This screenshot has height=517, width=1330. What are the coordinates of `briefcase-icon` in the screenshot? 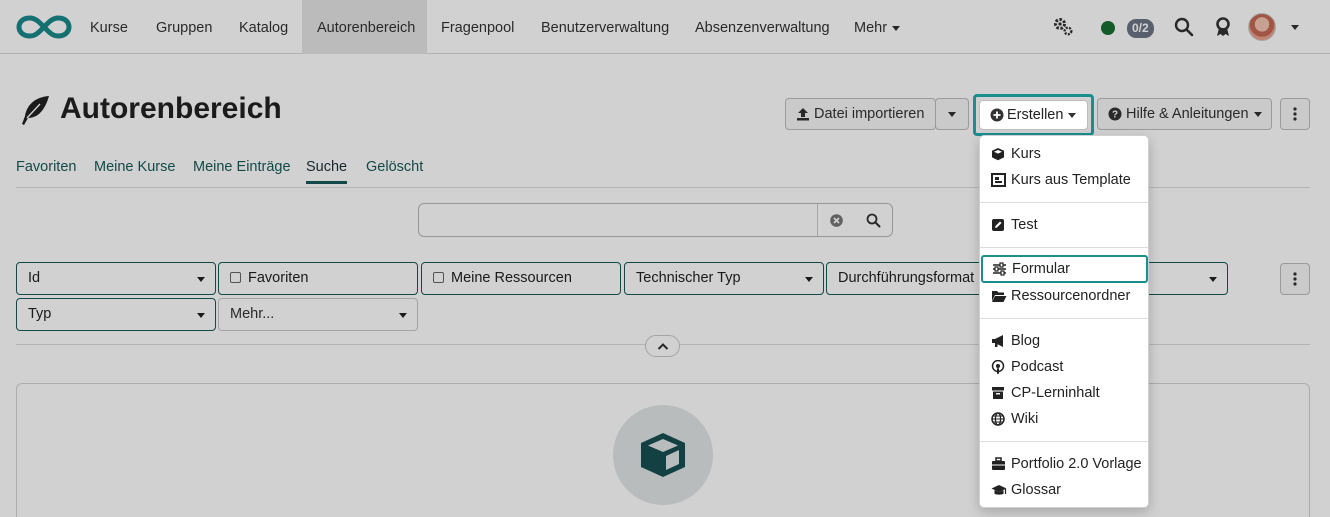 It's located at (998, 463).